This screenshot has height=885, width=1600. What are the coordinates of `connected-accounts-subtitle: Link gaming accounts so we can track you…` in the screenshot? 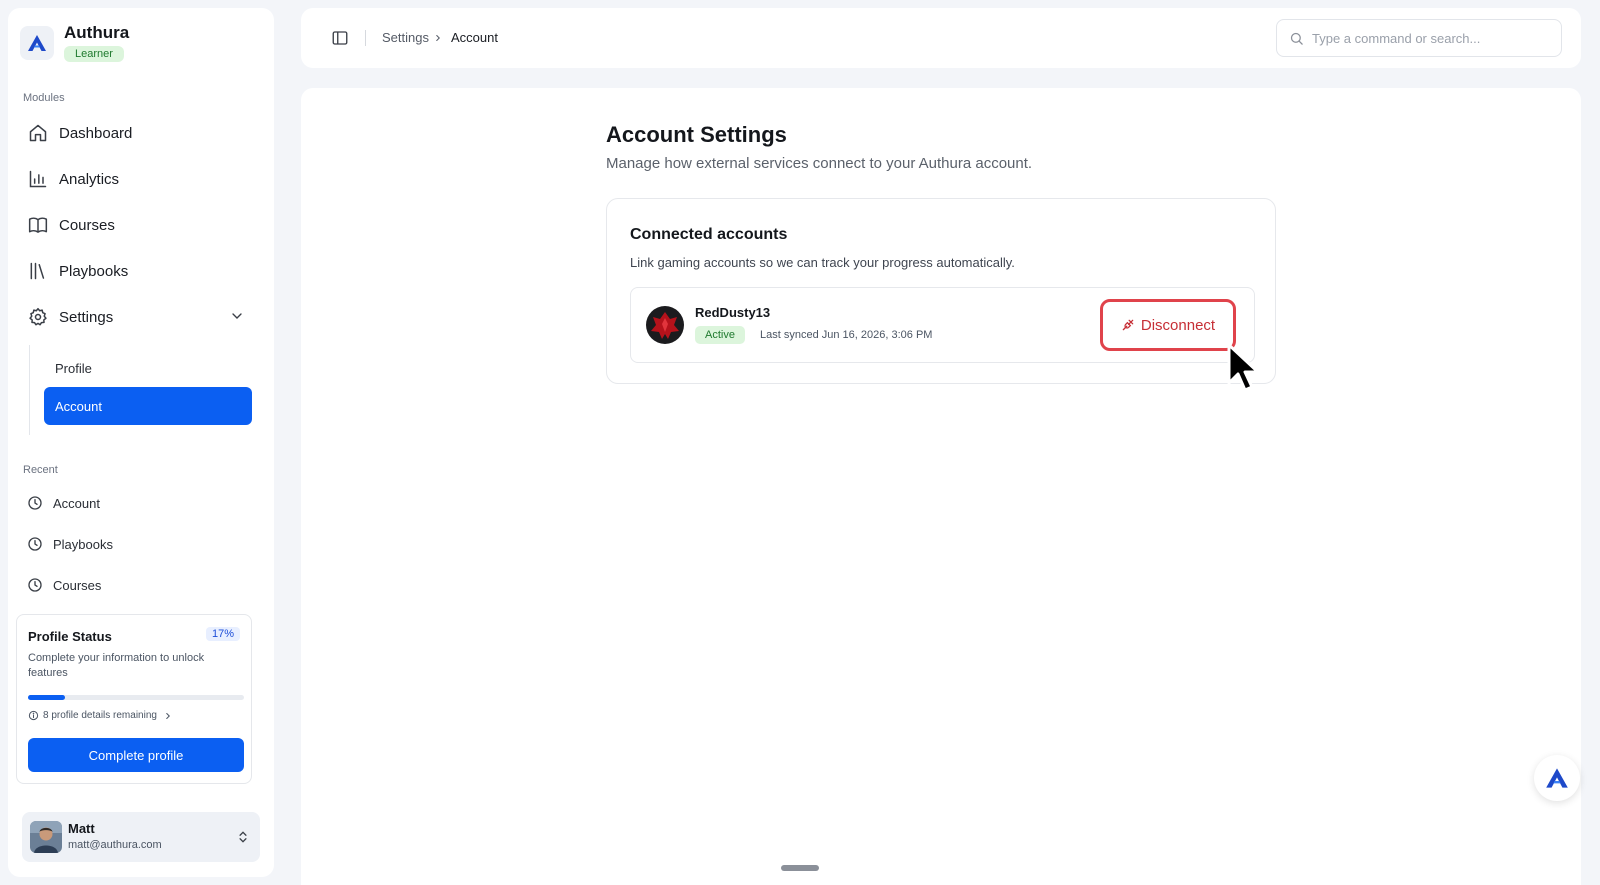 It's located at (822, 262).